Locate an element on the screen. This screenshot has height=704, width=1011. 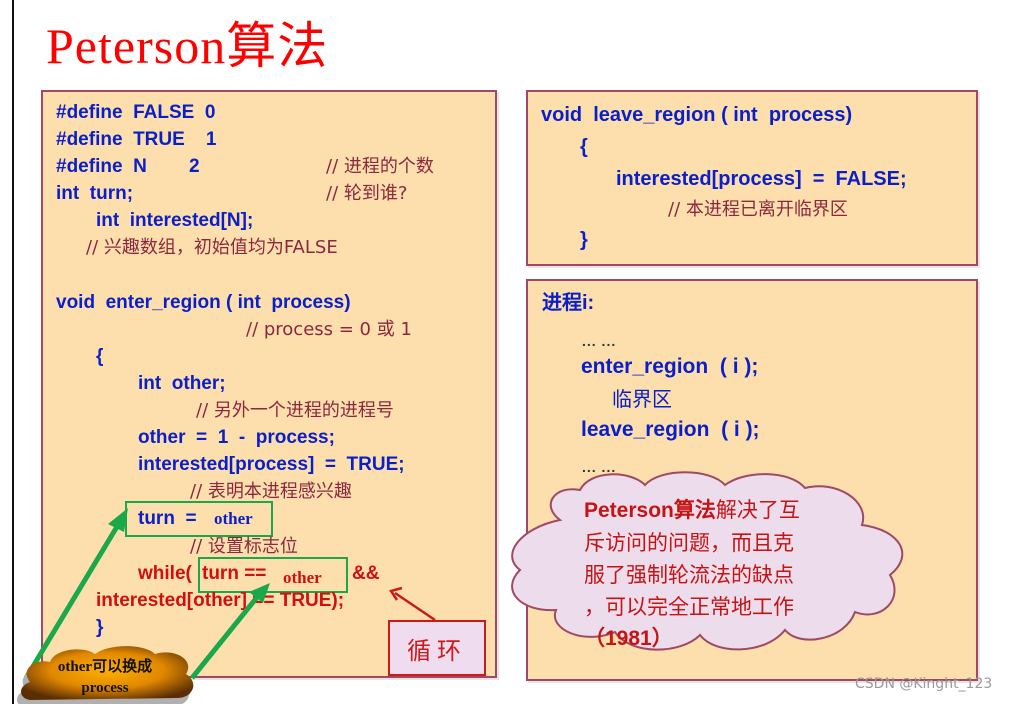
bubble-note-text: other可以换成 process is located at coordinates (105, 678).